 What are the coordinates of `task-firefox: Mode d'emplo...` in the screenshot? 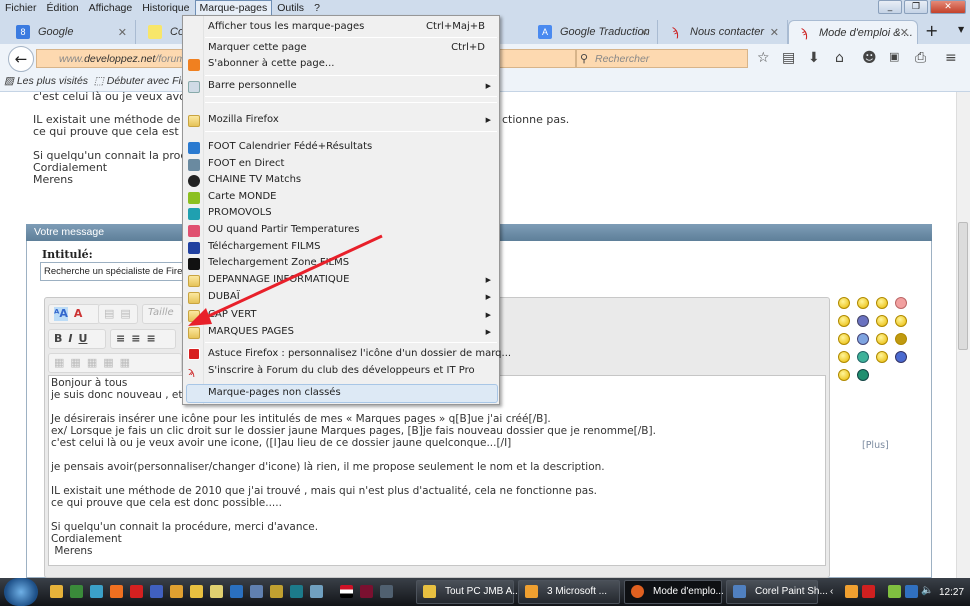 It's located at (674, 592).